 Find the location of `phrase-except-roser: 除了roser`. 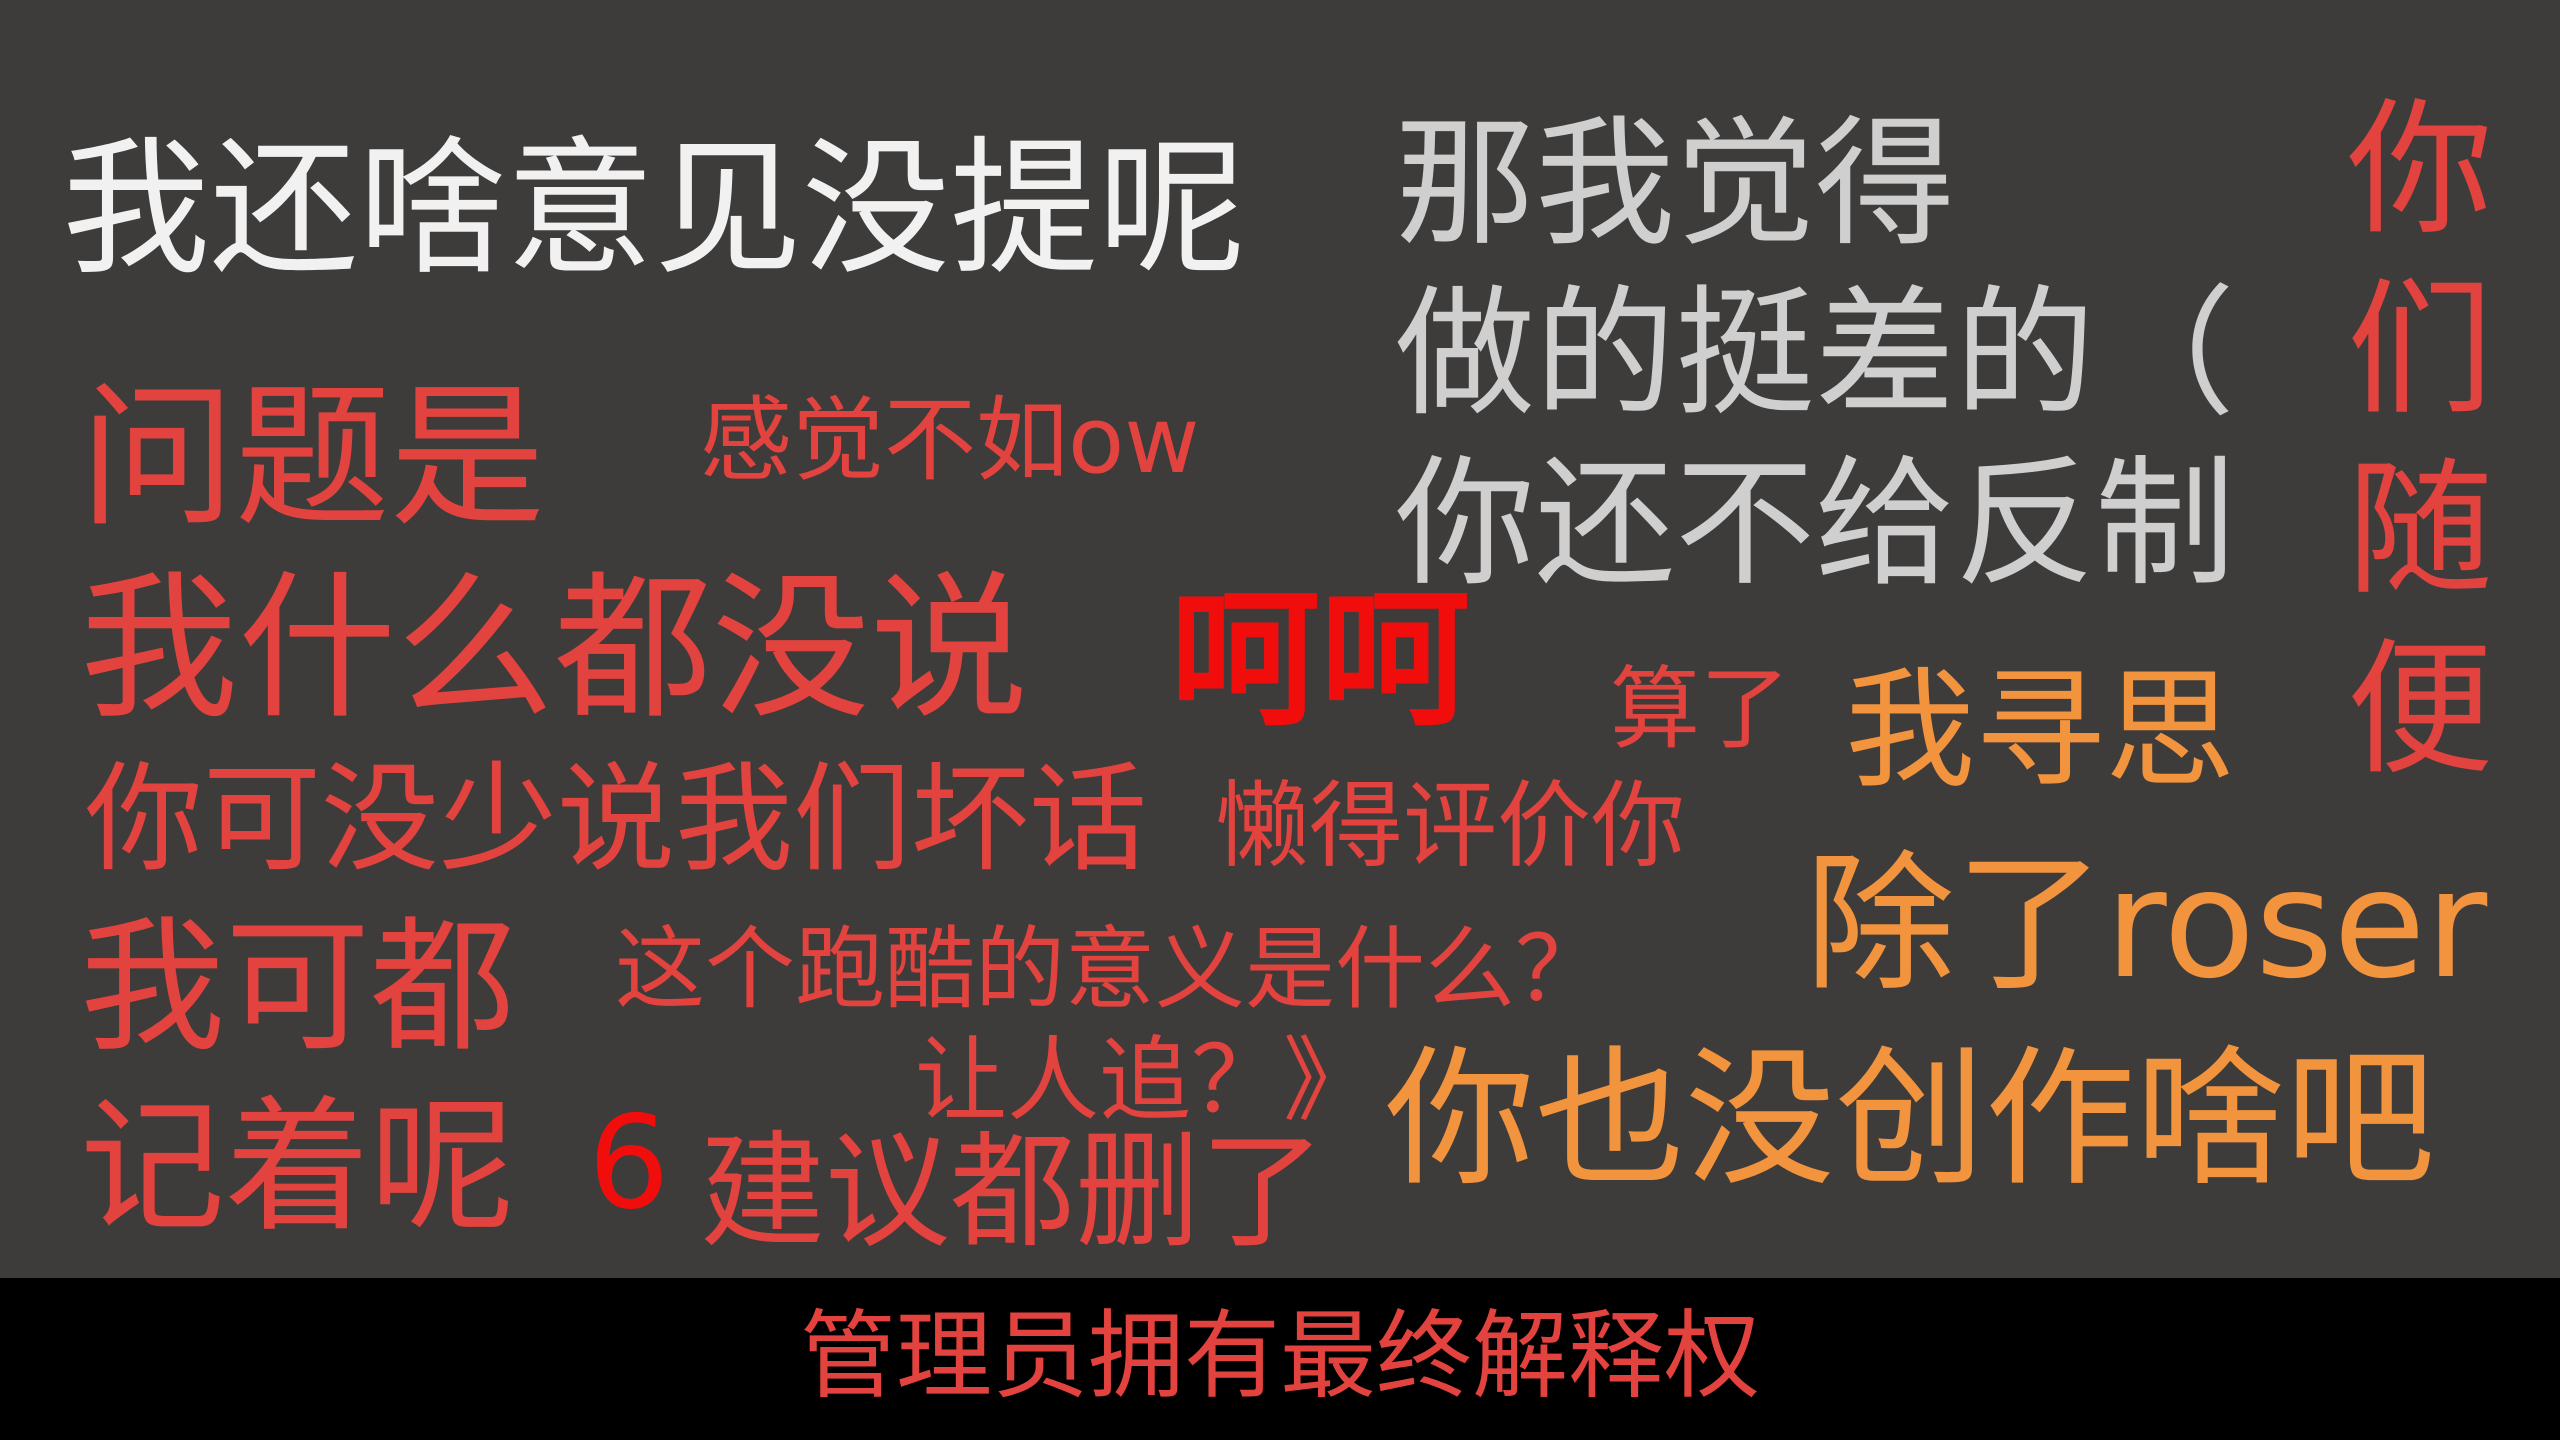

phrase-except-roser: 除了roser is located at coordinates (2146, 925).